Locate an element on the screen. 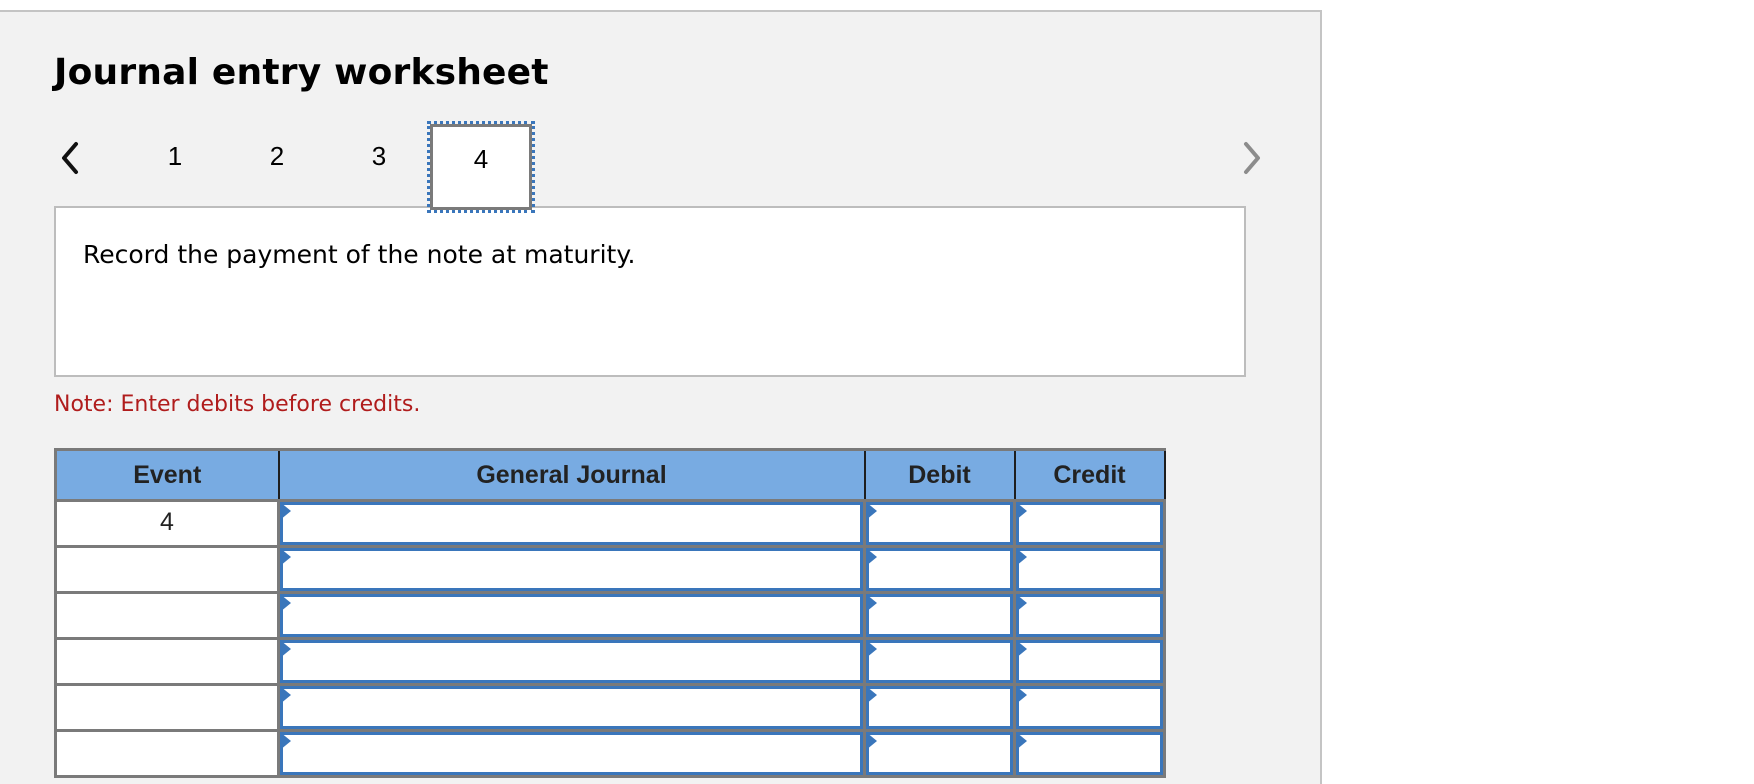  tab-entry-4: 4 is located at coordinates (481, 167).